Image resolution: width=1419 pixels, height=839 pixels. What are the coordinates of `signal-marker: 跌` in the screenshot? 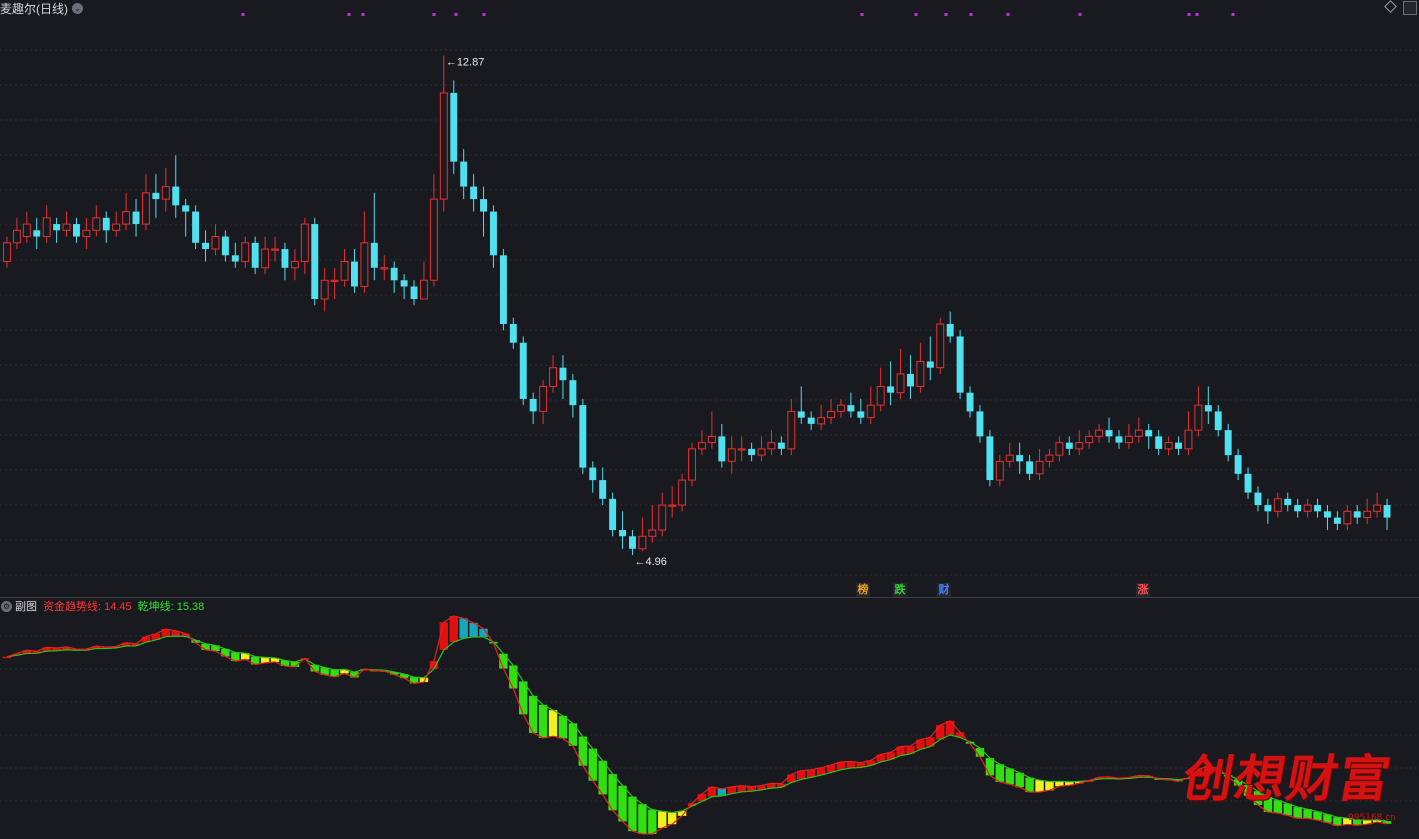 It's located at (900, 590).